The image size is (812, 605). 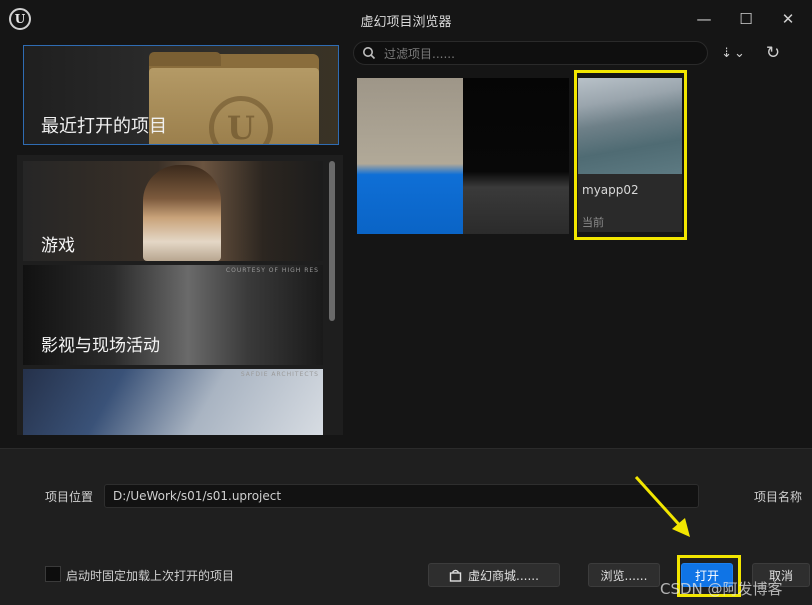 What do you see at coordinates (739, 53) in the screenshot?
I see `chevron-down-icon: ⌄` at bounding box center [739, 53].